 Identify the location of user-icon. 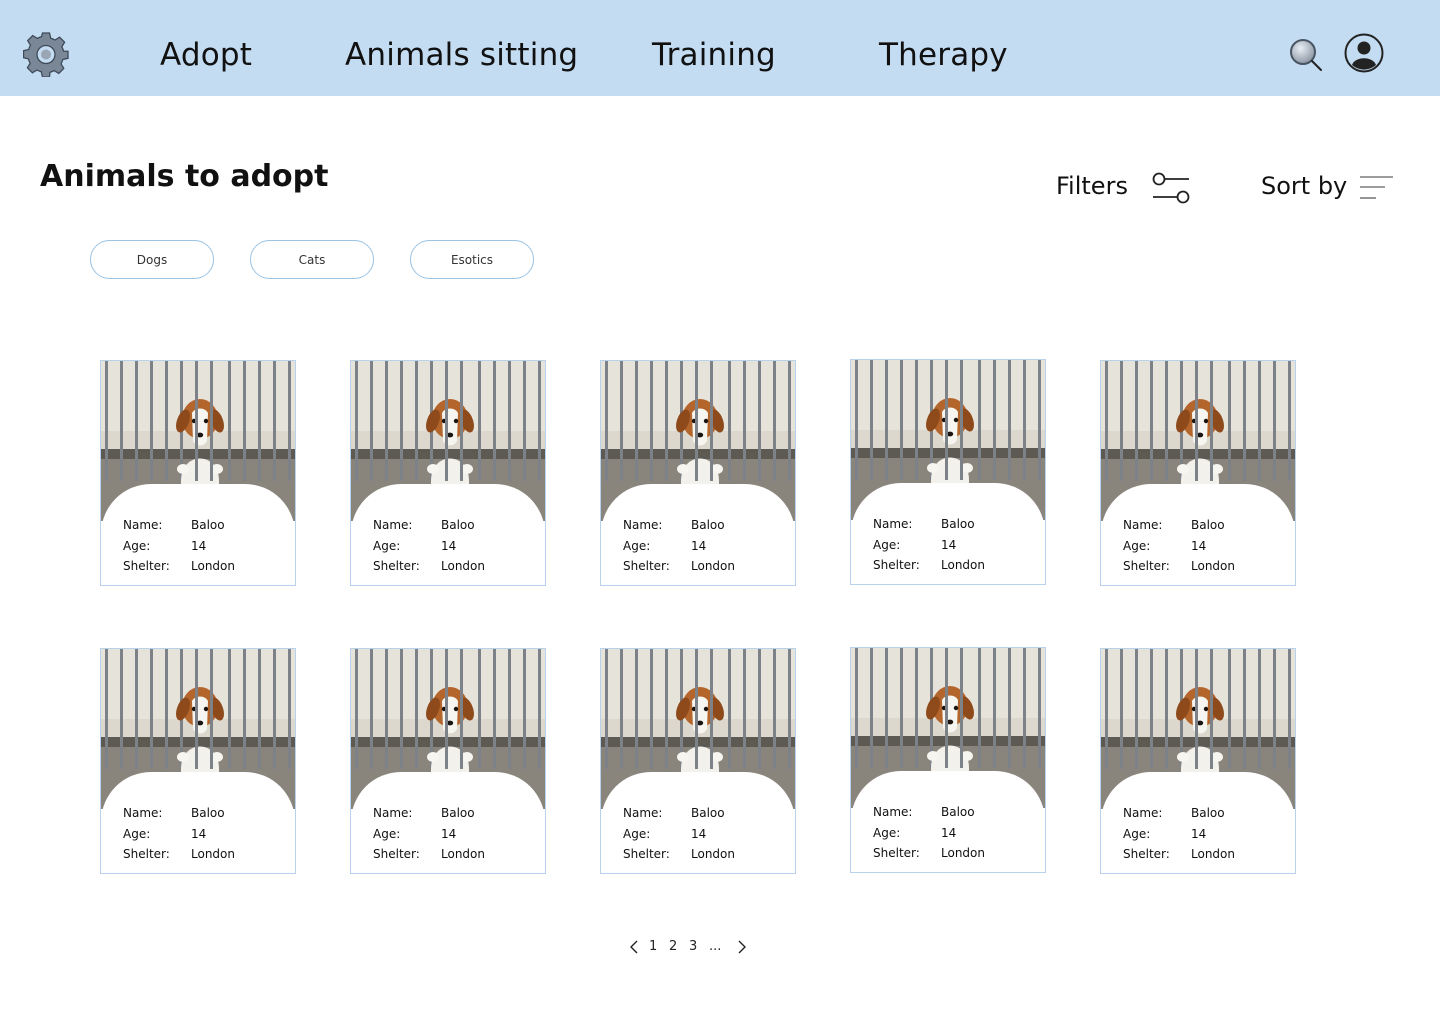
(1364, 53).